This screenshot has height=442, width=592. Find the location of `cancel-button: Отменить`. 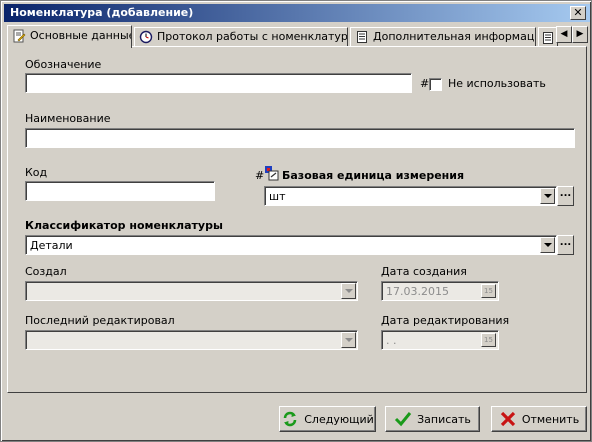

cancel-button: Отменить is located at coordinates (539, 419).